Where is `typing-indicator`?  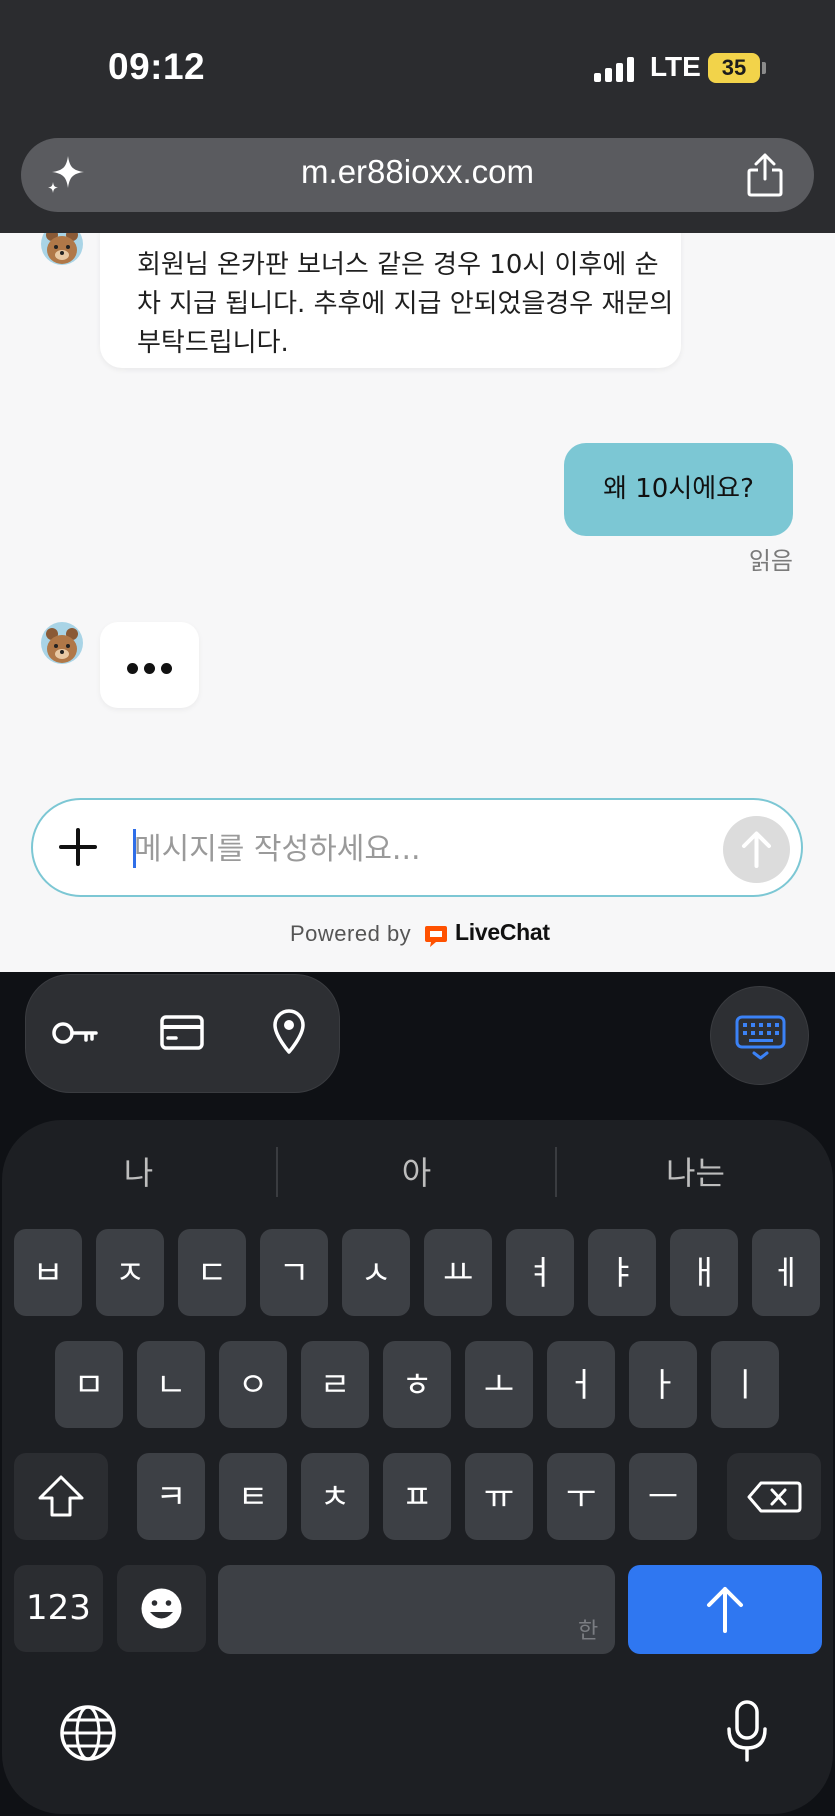 typing-indicator is located at coordinates (149, 665).